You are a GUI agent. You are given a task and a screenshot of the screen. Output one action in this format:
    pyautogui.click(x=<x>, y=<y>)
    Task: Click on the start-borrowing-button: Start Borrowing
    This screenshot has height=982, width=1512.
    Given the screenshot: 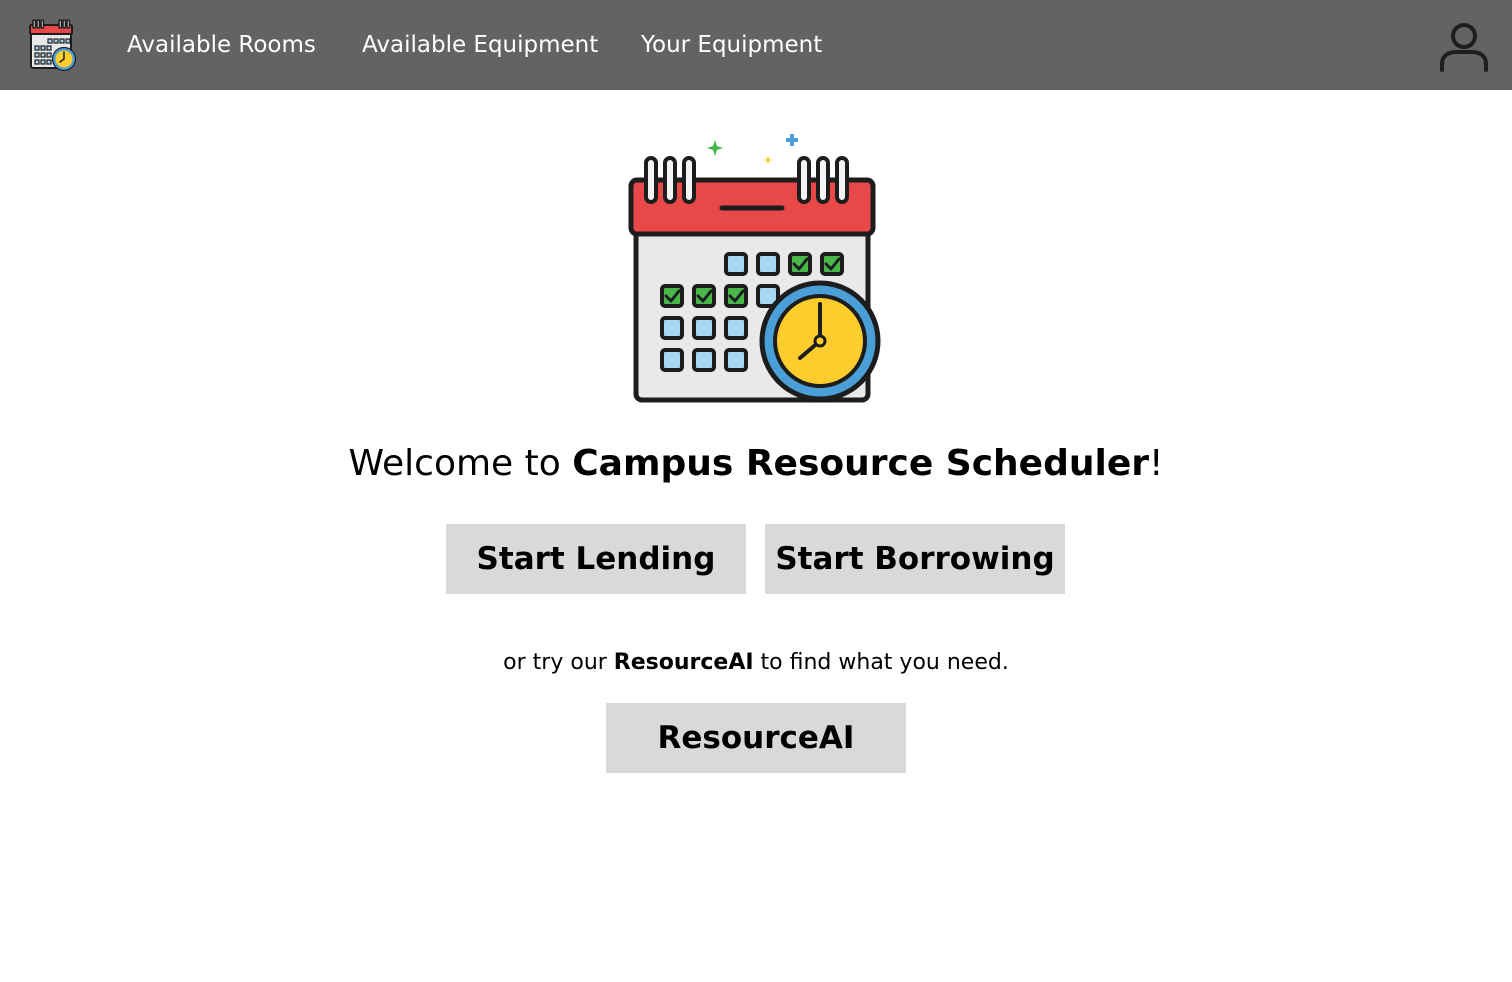 What is the action you would take?
    pyautogui.click(x=915, y=559)
    